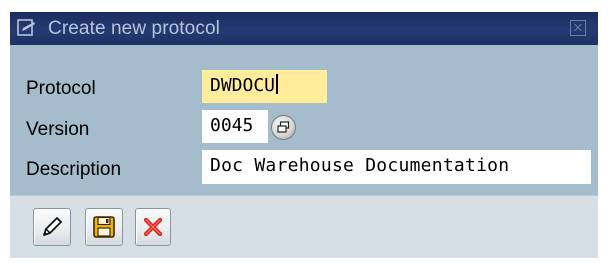  I want to click on dialog-title: Create new protocol, so click(134, 28).